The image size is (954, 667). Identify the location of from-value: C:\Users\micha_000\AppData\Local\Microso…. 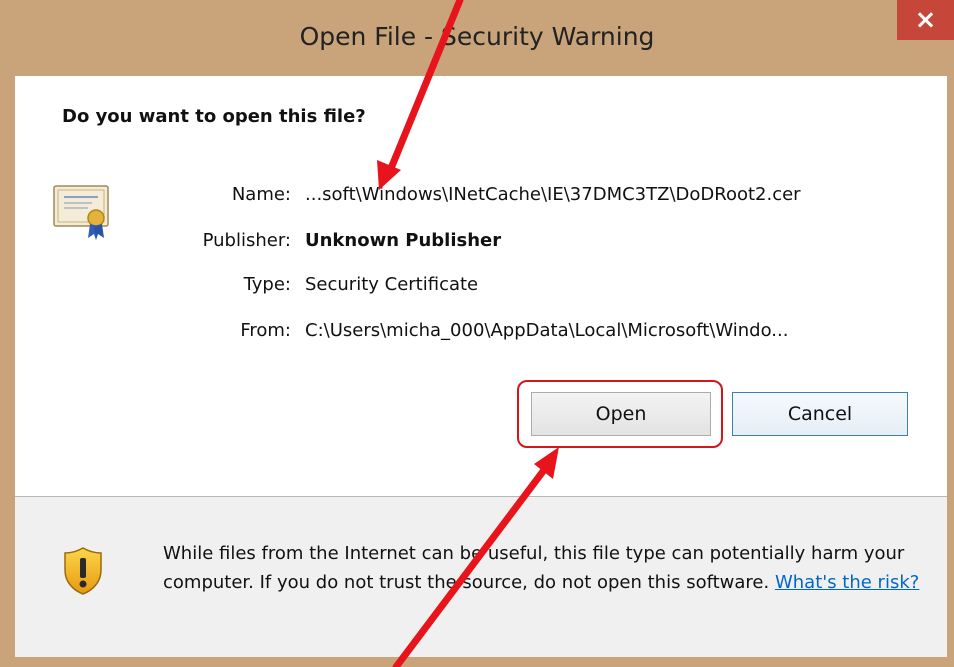
(547, 330).